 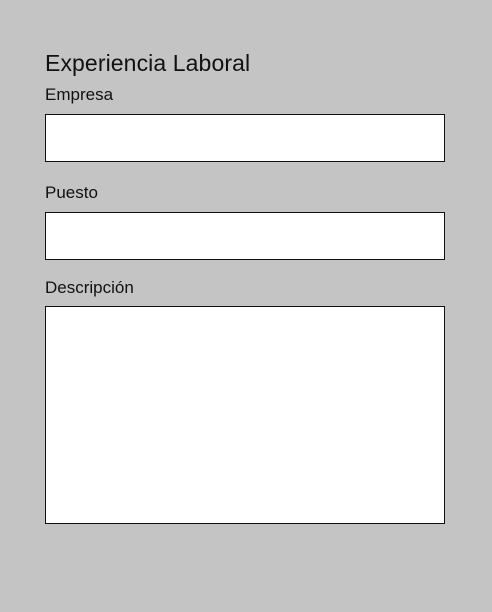 What do you see at coordinates (245, 138) in the screenshot?
I see `empresa-input` at bounding box center [245, 138].